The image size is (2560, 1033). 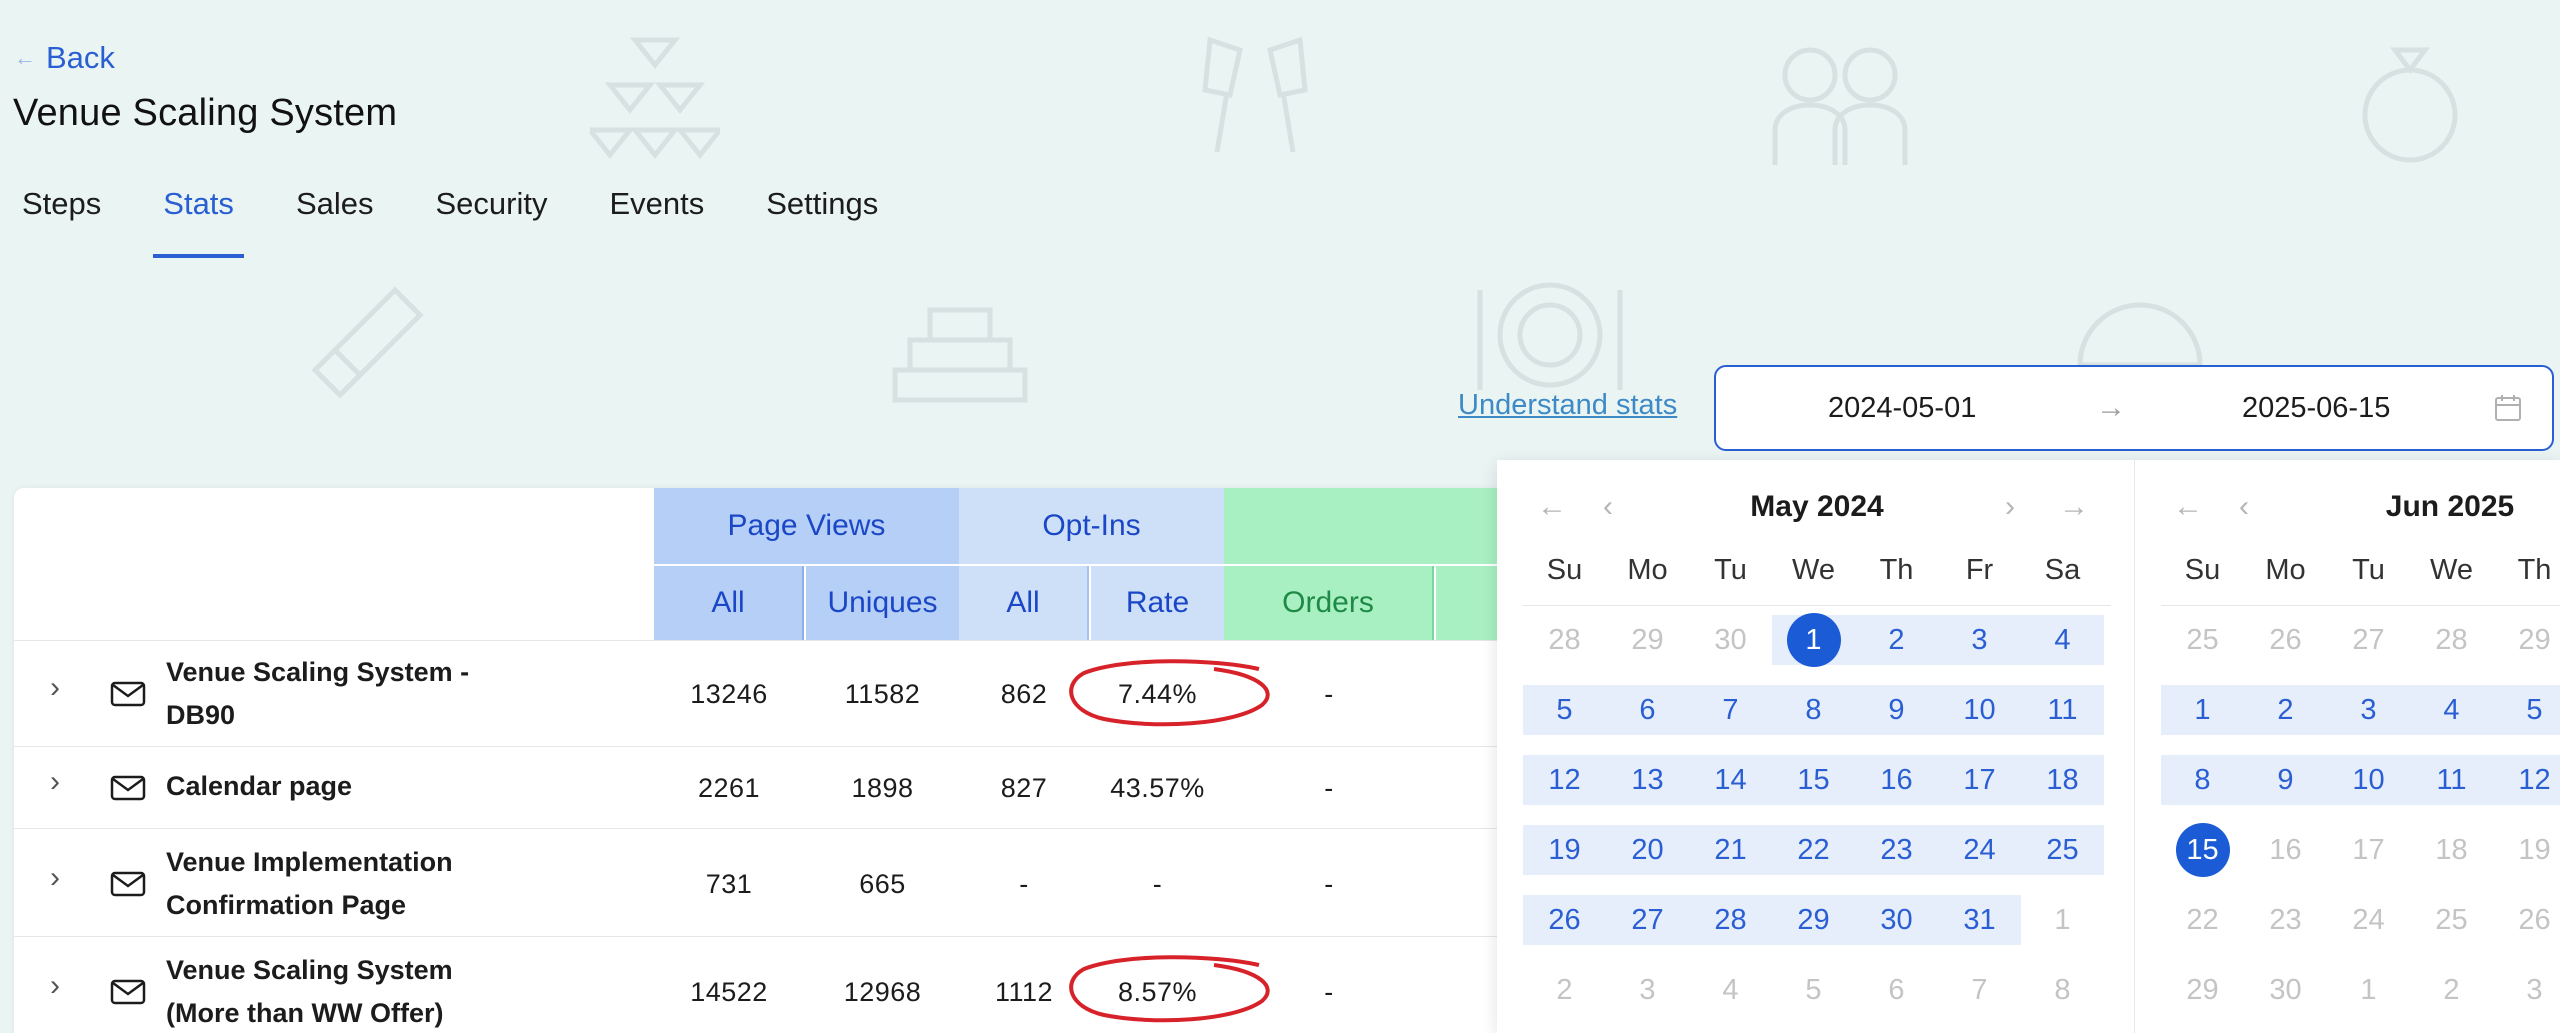 I want to click on col-pv-uniques: Uniques, so click(x=882, y=603).